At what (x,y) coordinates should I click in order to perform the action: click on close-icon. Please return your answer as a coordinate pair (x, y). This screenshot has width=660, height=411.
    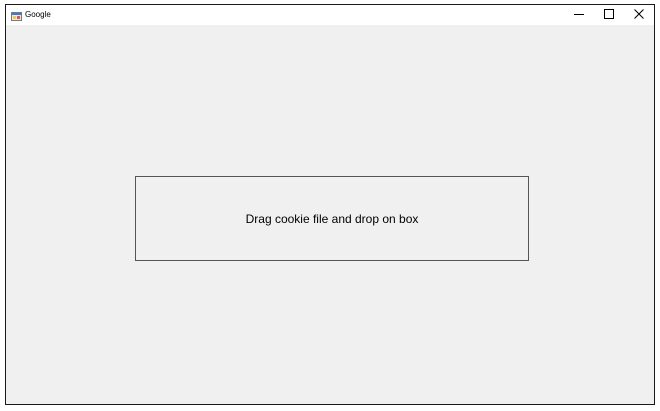
    Looking at the image, I should click on (639, 15).